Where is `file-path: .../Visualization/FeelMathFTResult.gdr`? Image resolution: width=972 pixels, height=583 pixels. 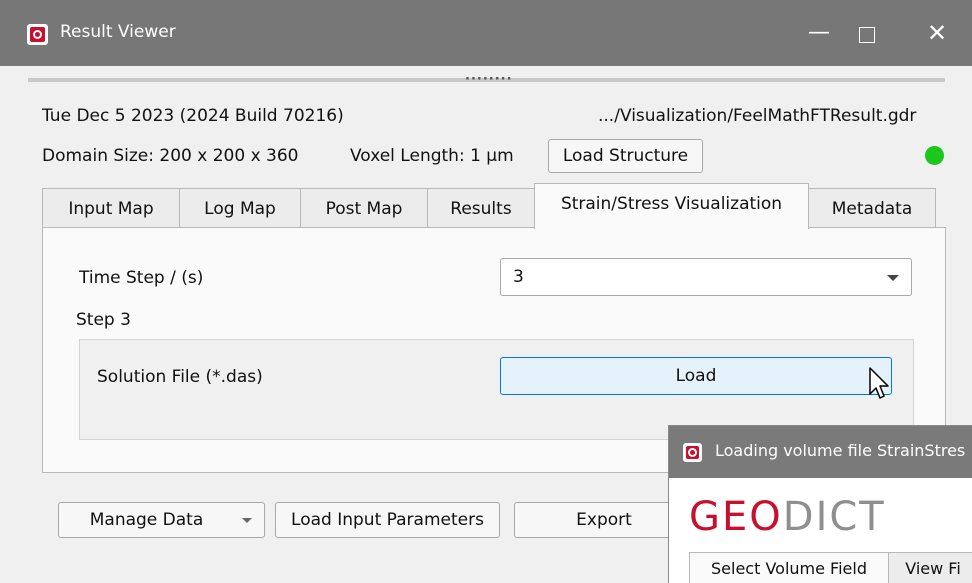
file-path: .../Visualization/FeelMathFTResult.gdr is located at coordinates (757, 116).